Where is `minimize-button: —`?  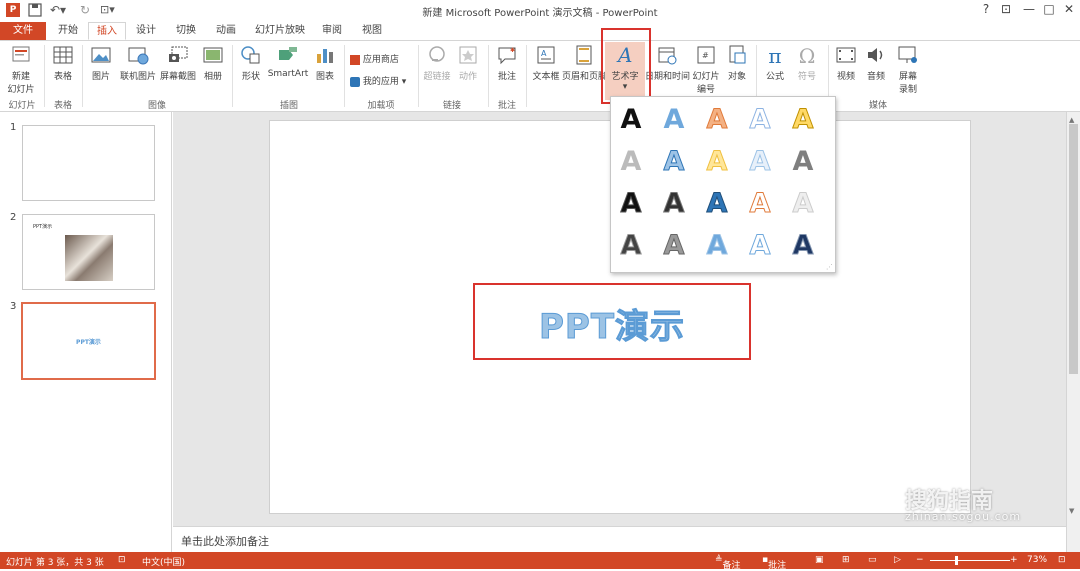 minimize-button: — is located at coordinates (1029, 11).